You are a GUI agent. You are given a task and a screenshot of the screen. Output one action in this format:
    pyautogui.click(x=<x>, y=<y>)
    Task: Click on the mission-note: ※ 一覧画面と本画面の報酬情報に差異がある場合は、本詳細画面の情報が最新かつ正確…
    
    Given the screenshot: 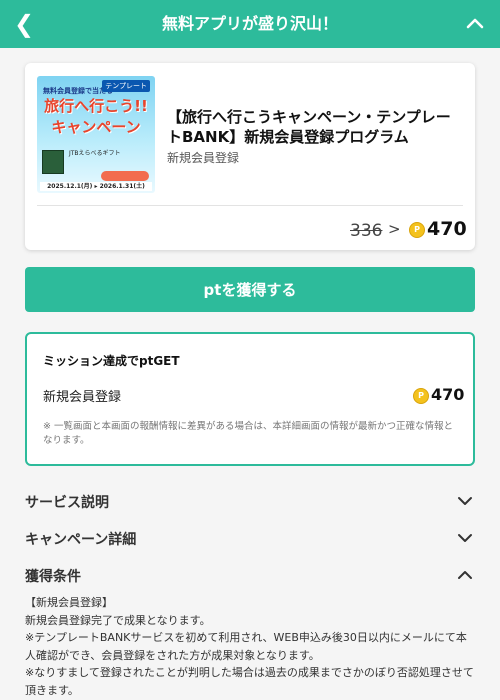 What is the action you would take?
    pyautogui.click(x=248, y=433)
    